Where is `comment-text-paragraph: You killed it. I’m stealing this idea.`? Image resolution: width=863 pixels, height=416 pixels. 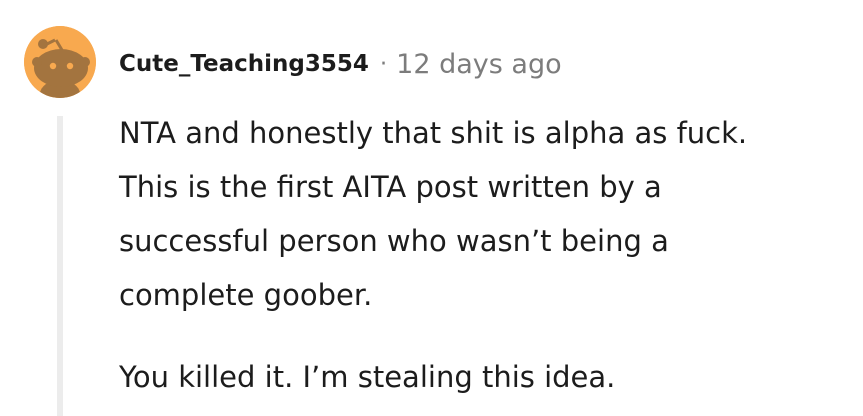
comment-text-paragraph: You killed it. I’m stealing this idea. is located at coordinates (367, 377).